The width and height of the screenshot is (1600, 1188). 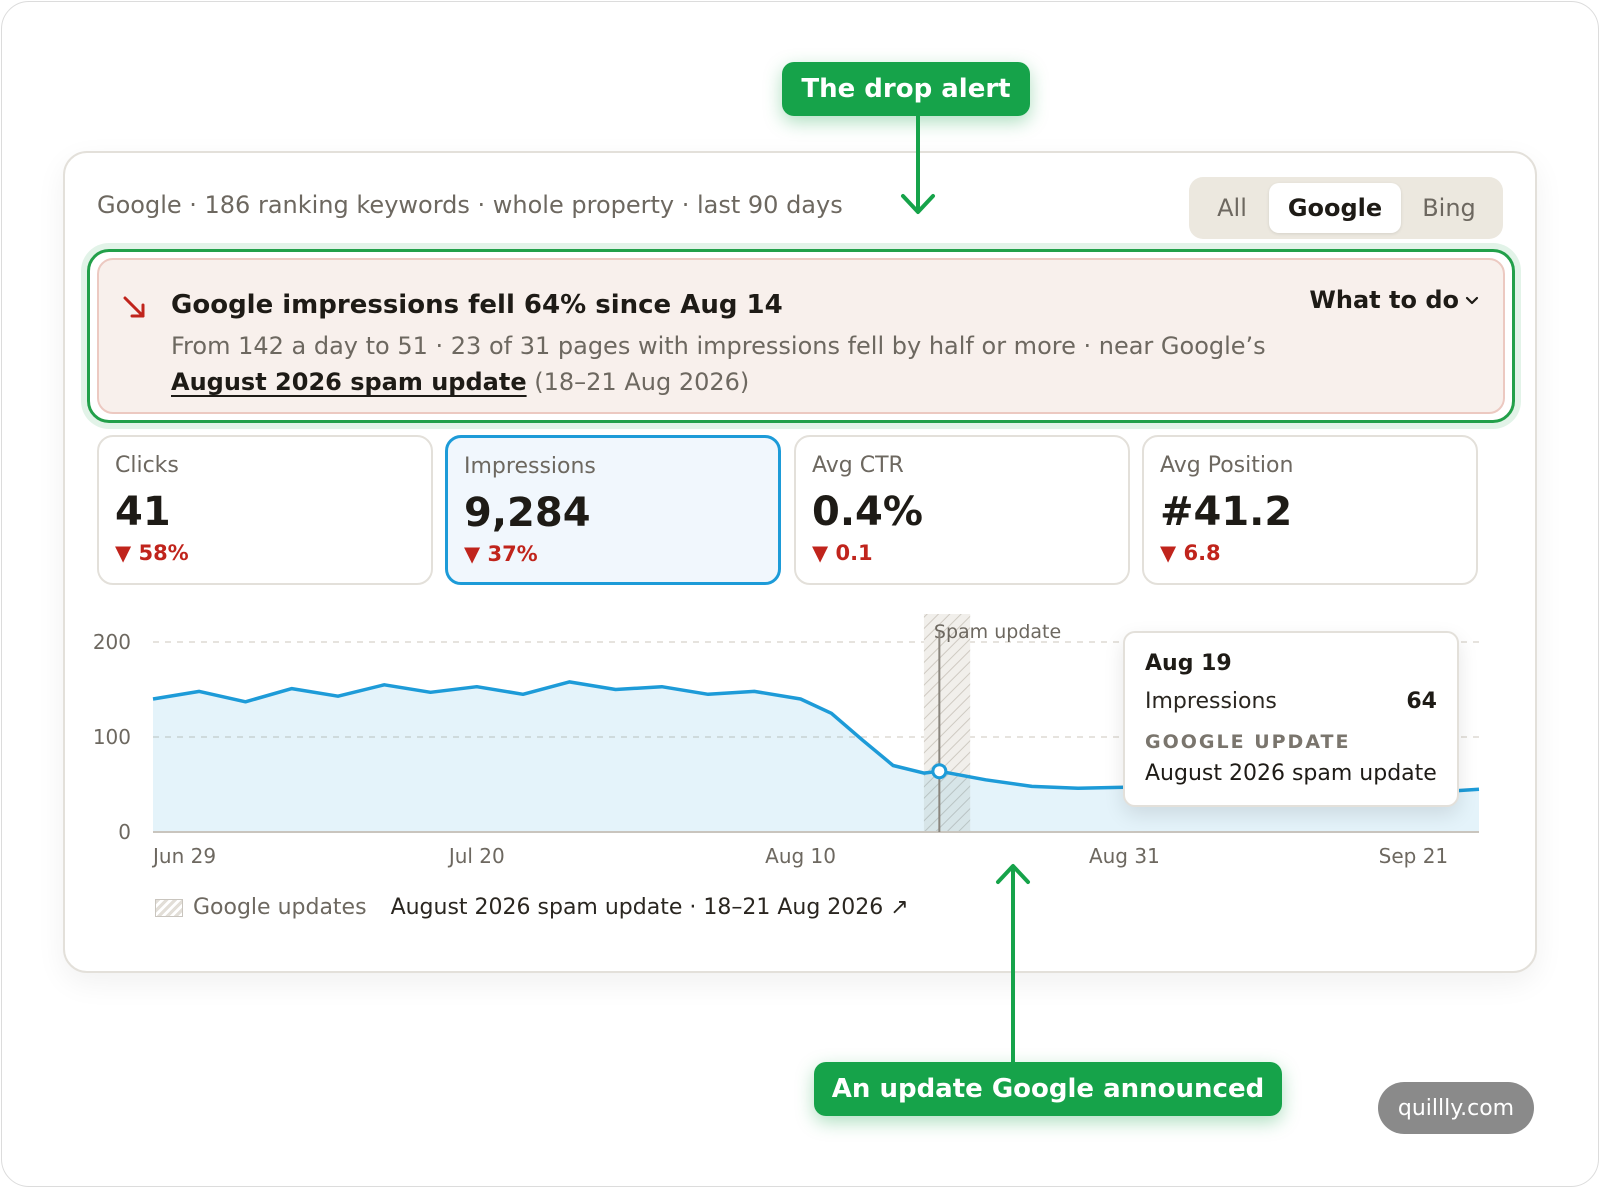 I want to click on legend-label: Google updates, so click(x=280, y=907).